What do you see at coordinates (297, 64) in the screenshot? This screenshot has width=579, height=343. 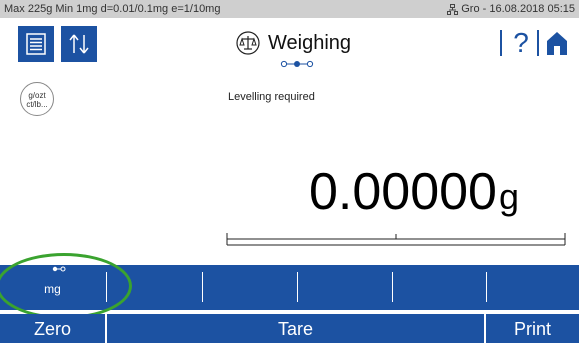 I see `page-indicator` at bounding box center [297, 64].